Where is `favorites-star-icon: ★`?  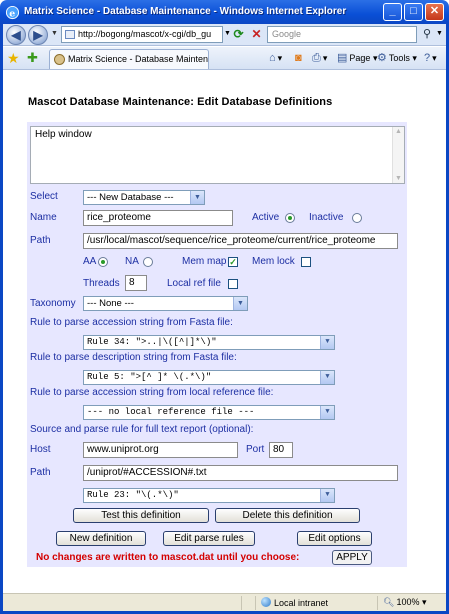 favorites-star-icon: ★ is located at coordinates (13, 58).